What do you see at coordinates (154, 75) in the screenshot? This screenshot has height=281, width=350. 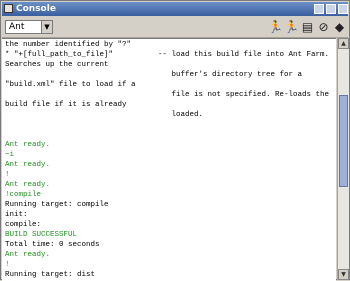 I see `console-line: buffer's directory tree for a` at bounding box center [154, 75].